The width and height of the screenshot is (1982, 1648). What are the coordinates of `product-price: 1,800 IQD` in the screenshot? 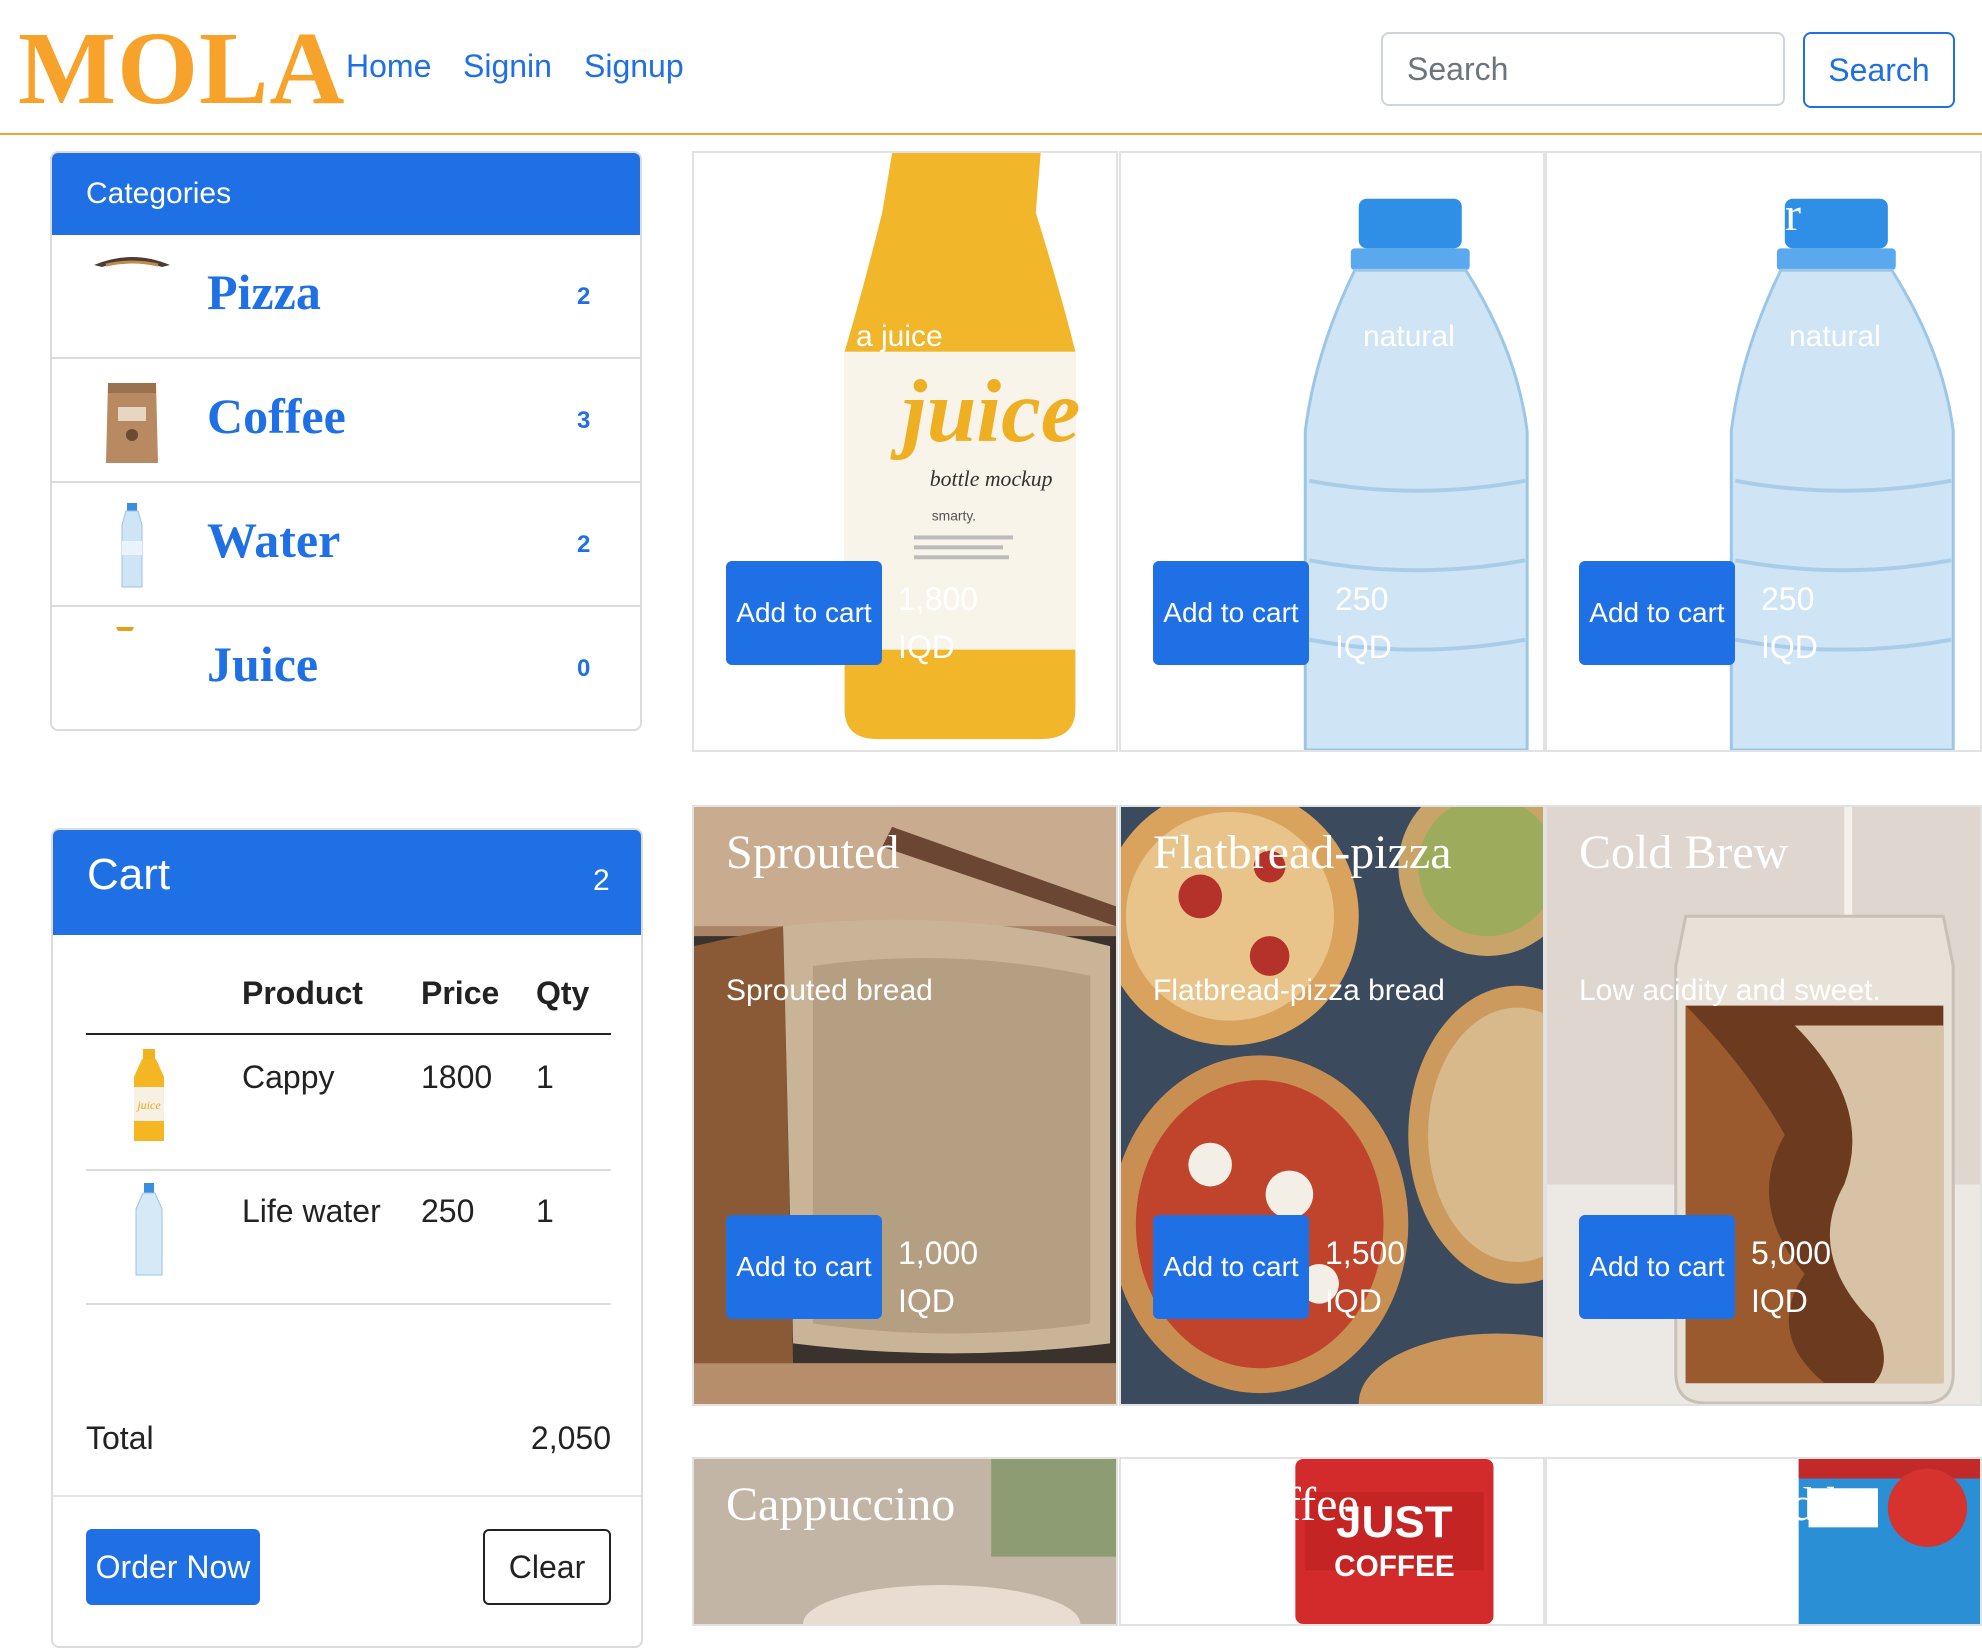 It's located at (938, 623).